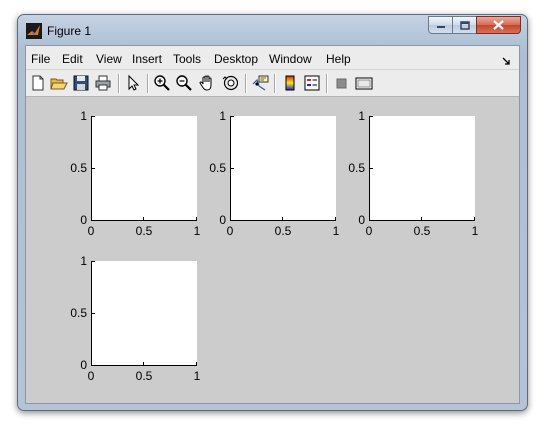 The height and width of the screenshot is (435, 547). I want to click on window-title: Figure 1, so click(69, 31).